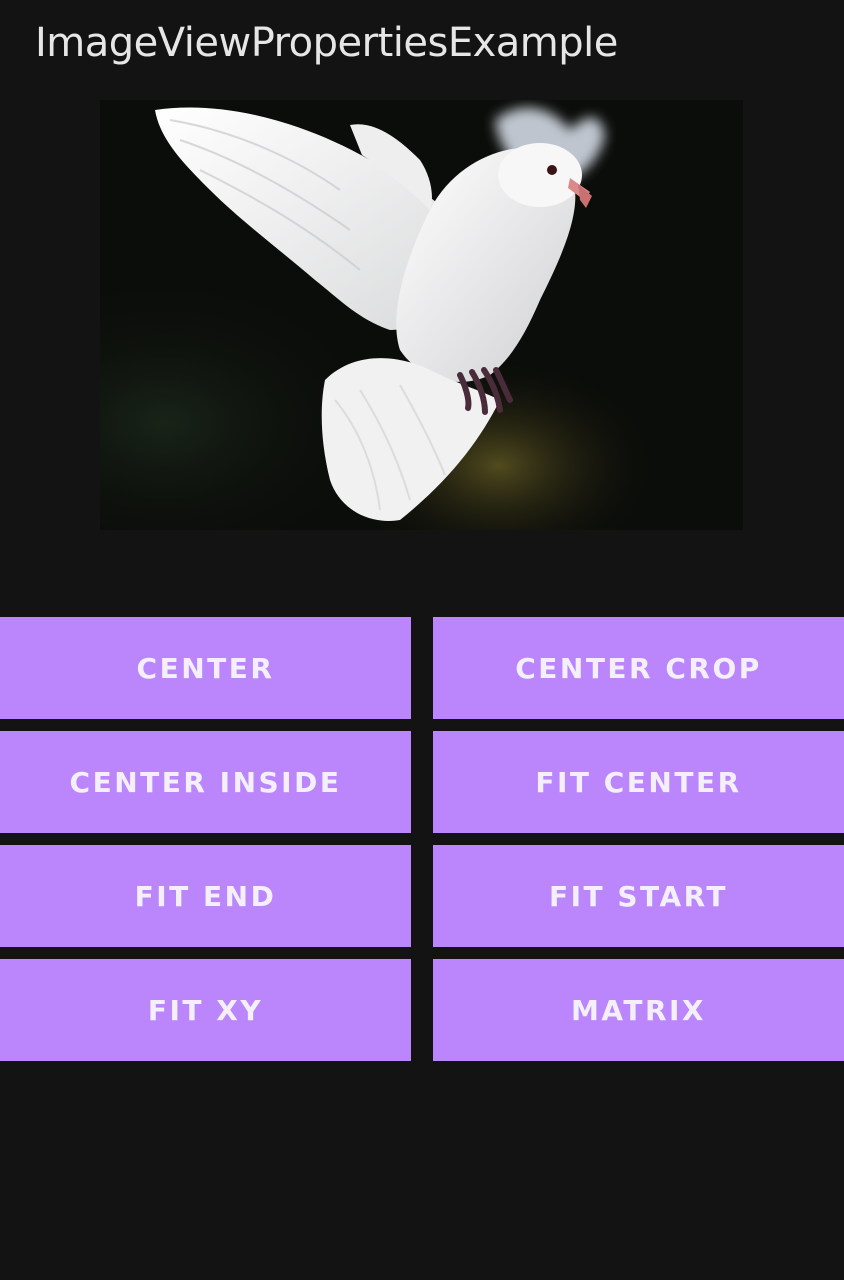 Image resolution: width=844 pixels, height=1280 pixels. What do you see at coordinates (638, 896) in the screenshot?
I see `fit-start-button: FIT START` at bounding box center [638, 896].